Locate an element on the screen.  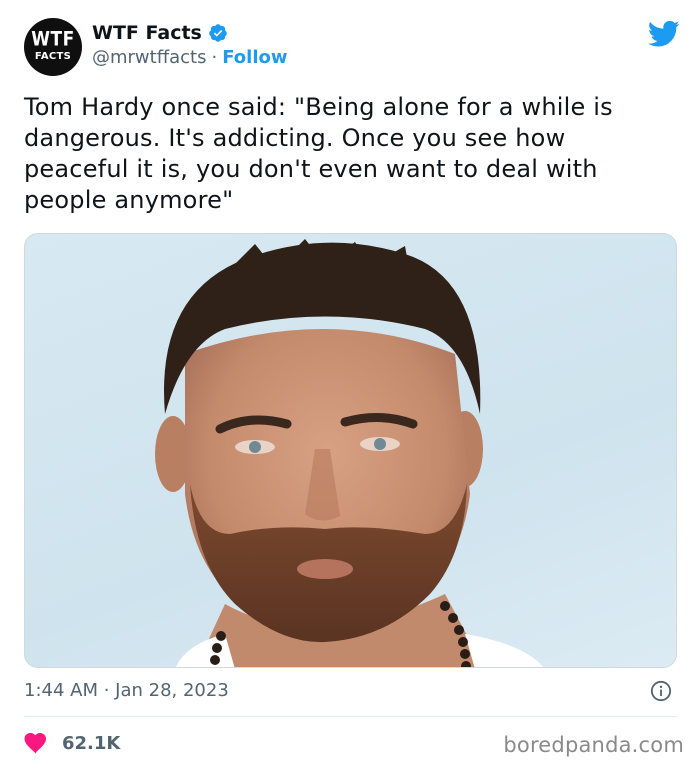
twitter-bird-icon is located at coordinates (664, 34).